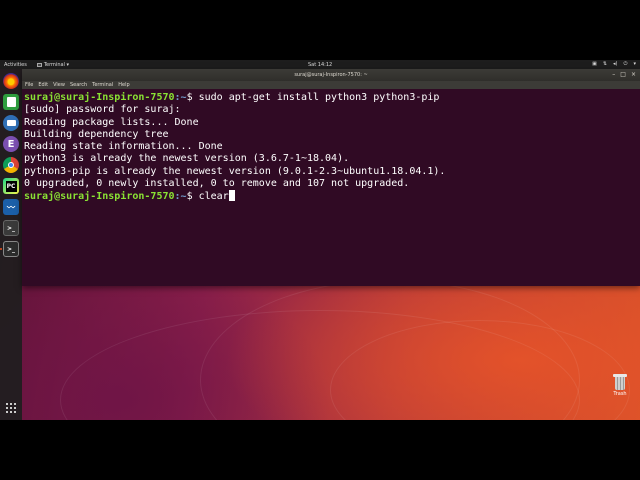 This screenshot has width=640, height=480. Describe the element at coordinates (11, 165) in the screenshot. I see `chrome-icon` at that location.